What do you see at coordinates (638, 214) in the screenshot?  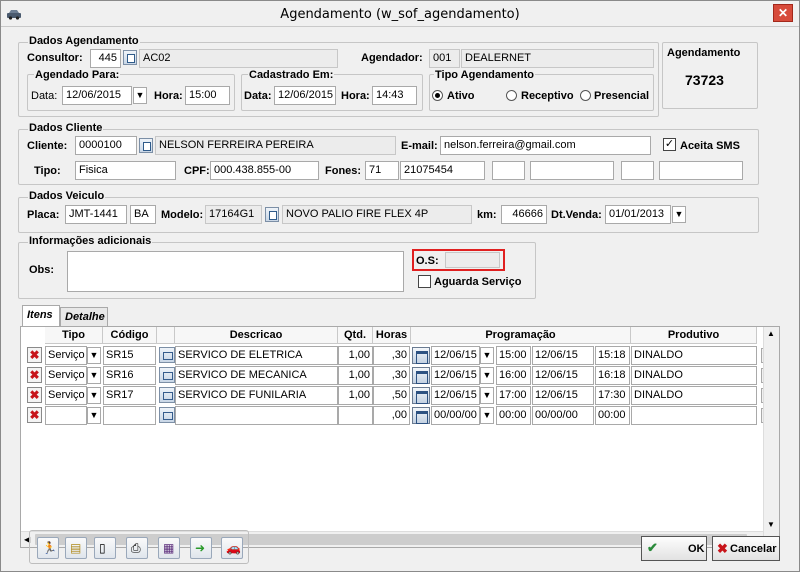 I see `dtvenda-field: 01/01/2013` at bounding box center [638, 214].